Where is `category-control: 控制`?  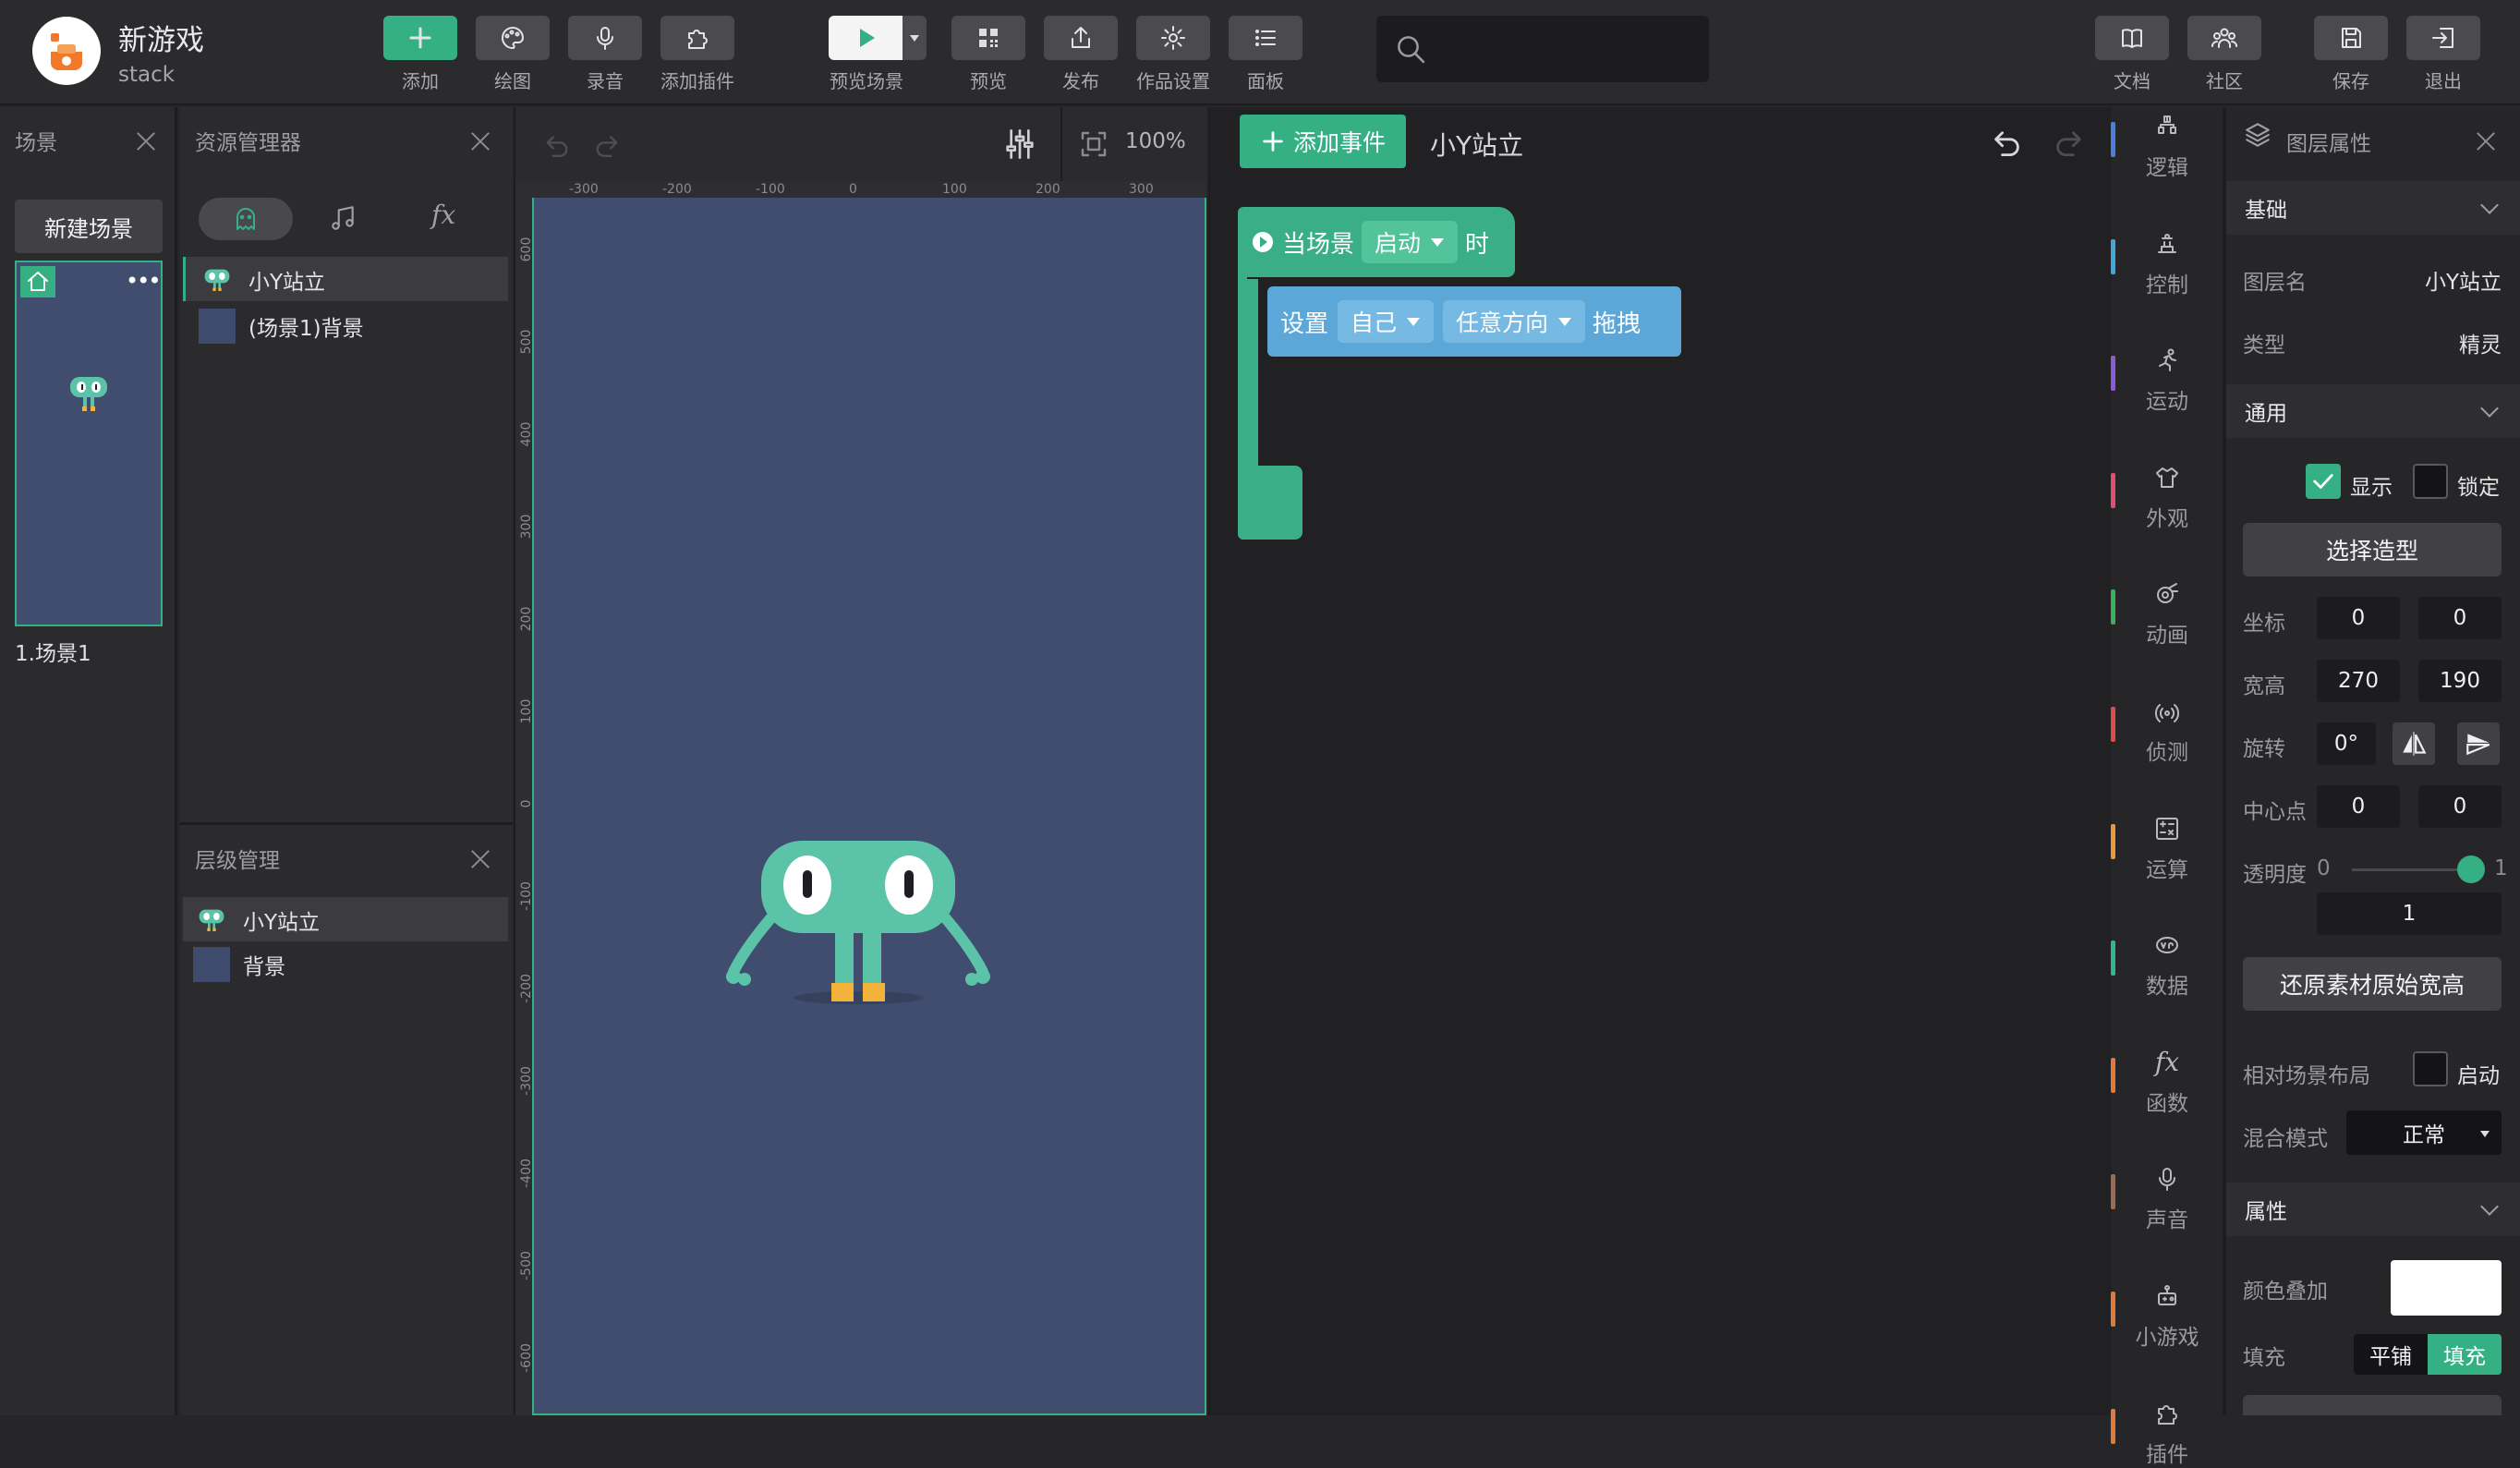 category-control: 控制 is located at coordinates (2167, 264).